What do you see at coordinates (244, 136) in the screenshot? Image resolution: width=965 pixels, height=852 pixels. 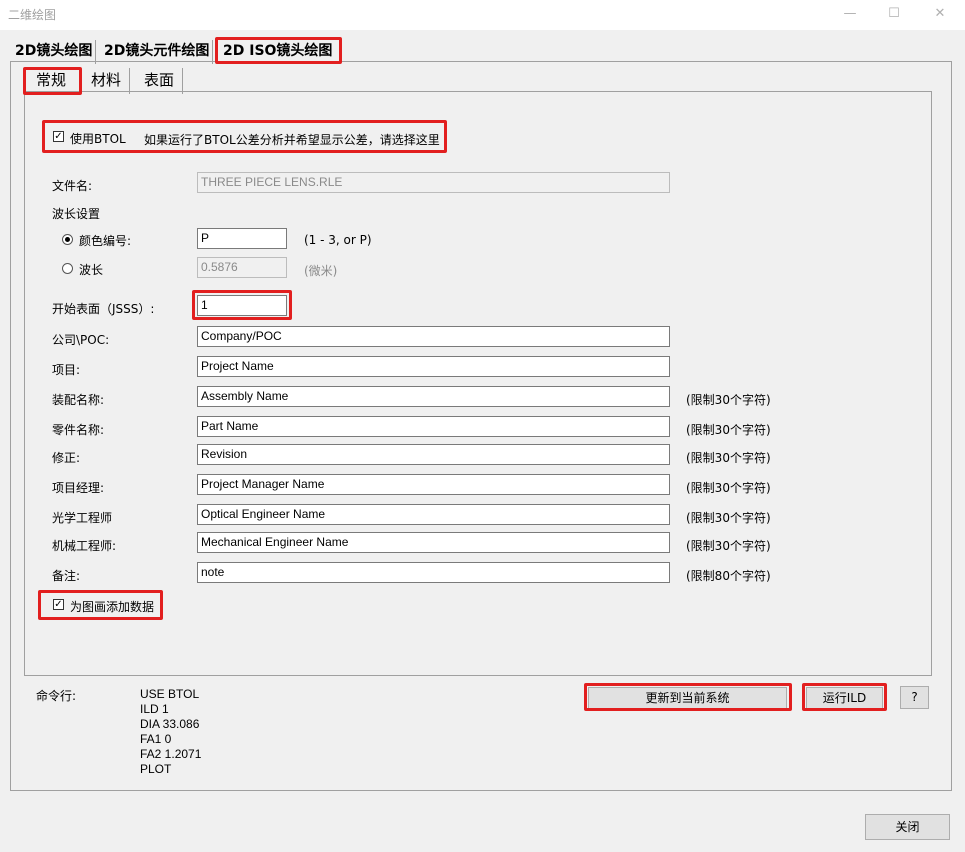 I see `highlight-btol` at bounding box center [244, 136].